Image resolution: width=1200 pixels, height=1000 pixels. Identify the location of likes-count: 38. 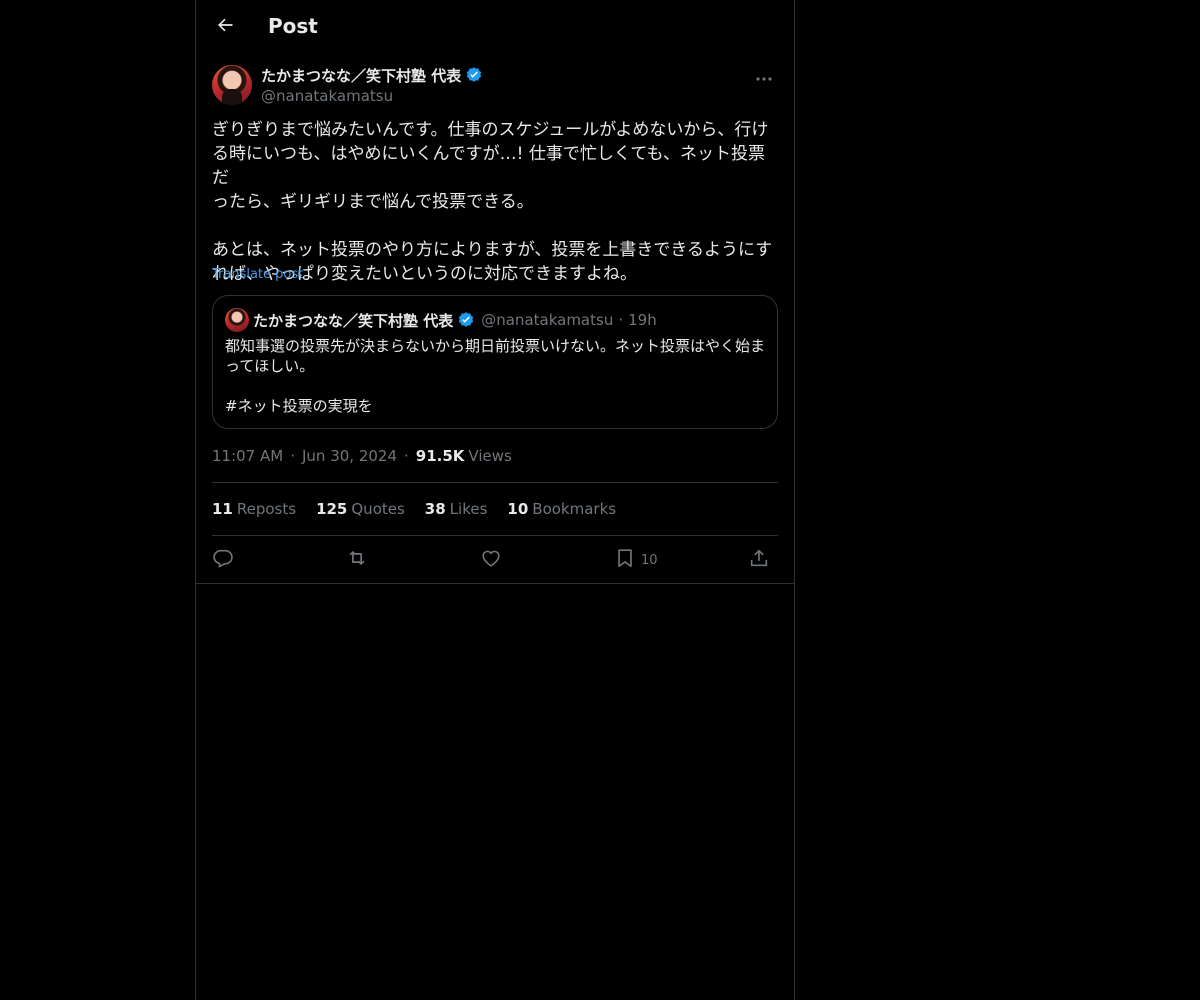
(435, 509).